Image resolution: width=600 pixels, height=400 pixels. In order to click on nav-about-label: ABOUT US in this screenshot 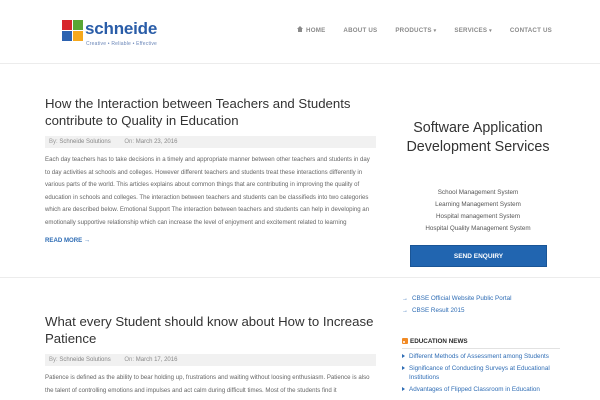, I will do `click(360, 30)`.